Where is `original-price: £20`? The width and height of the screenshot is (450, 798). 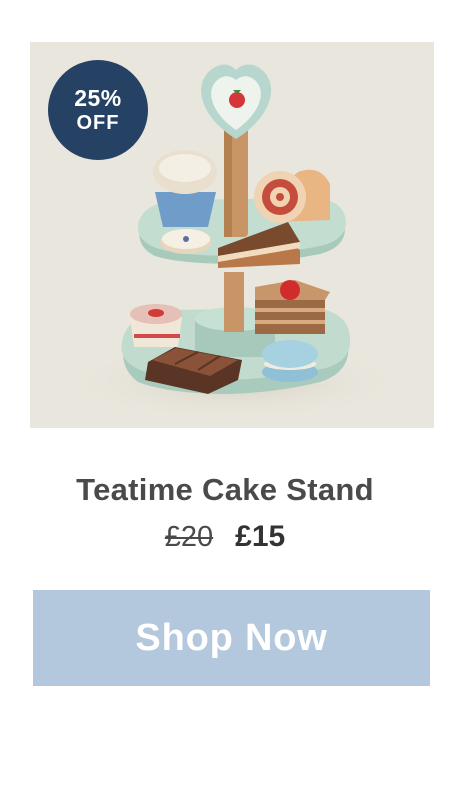 original-price: £20 is located at coordinates (189, 537).